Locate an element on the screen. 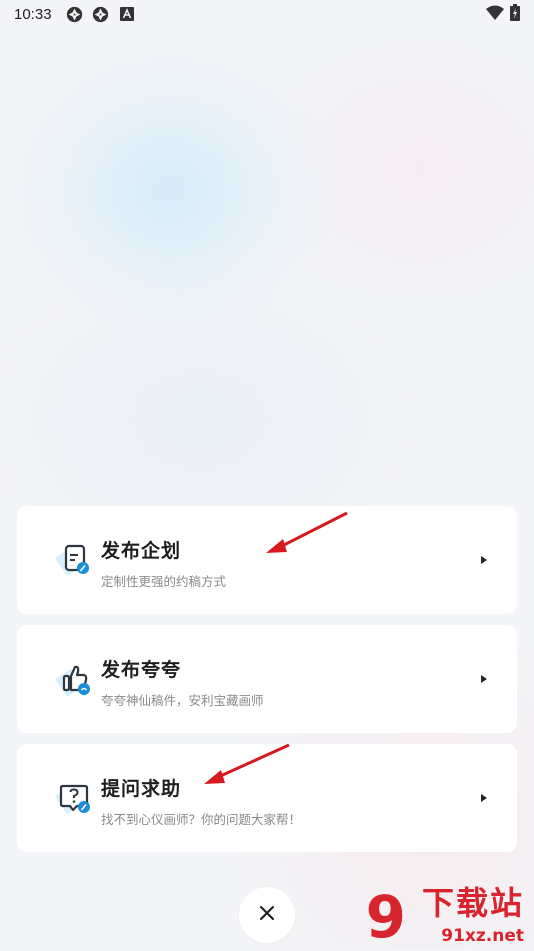  watermark: 9 下载站 91xz.net is located at coordinates (440, 917).